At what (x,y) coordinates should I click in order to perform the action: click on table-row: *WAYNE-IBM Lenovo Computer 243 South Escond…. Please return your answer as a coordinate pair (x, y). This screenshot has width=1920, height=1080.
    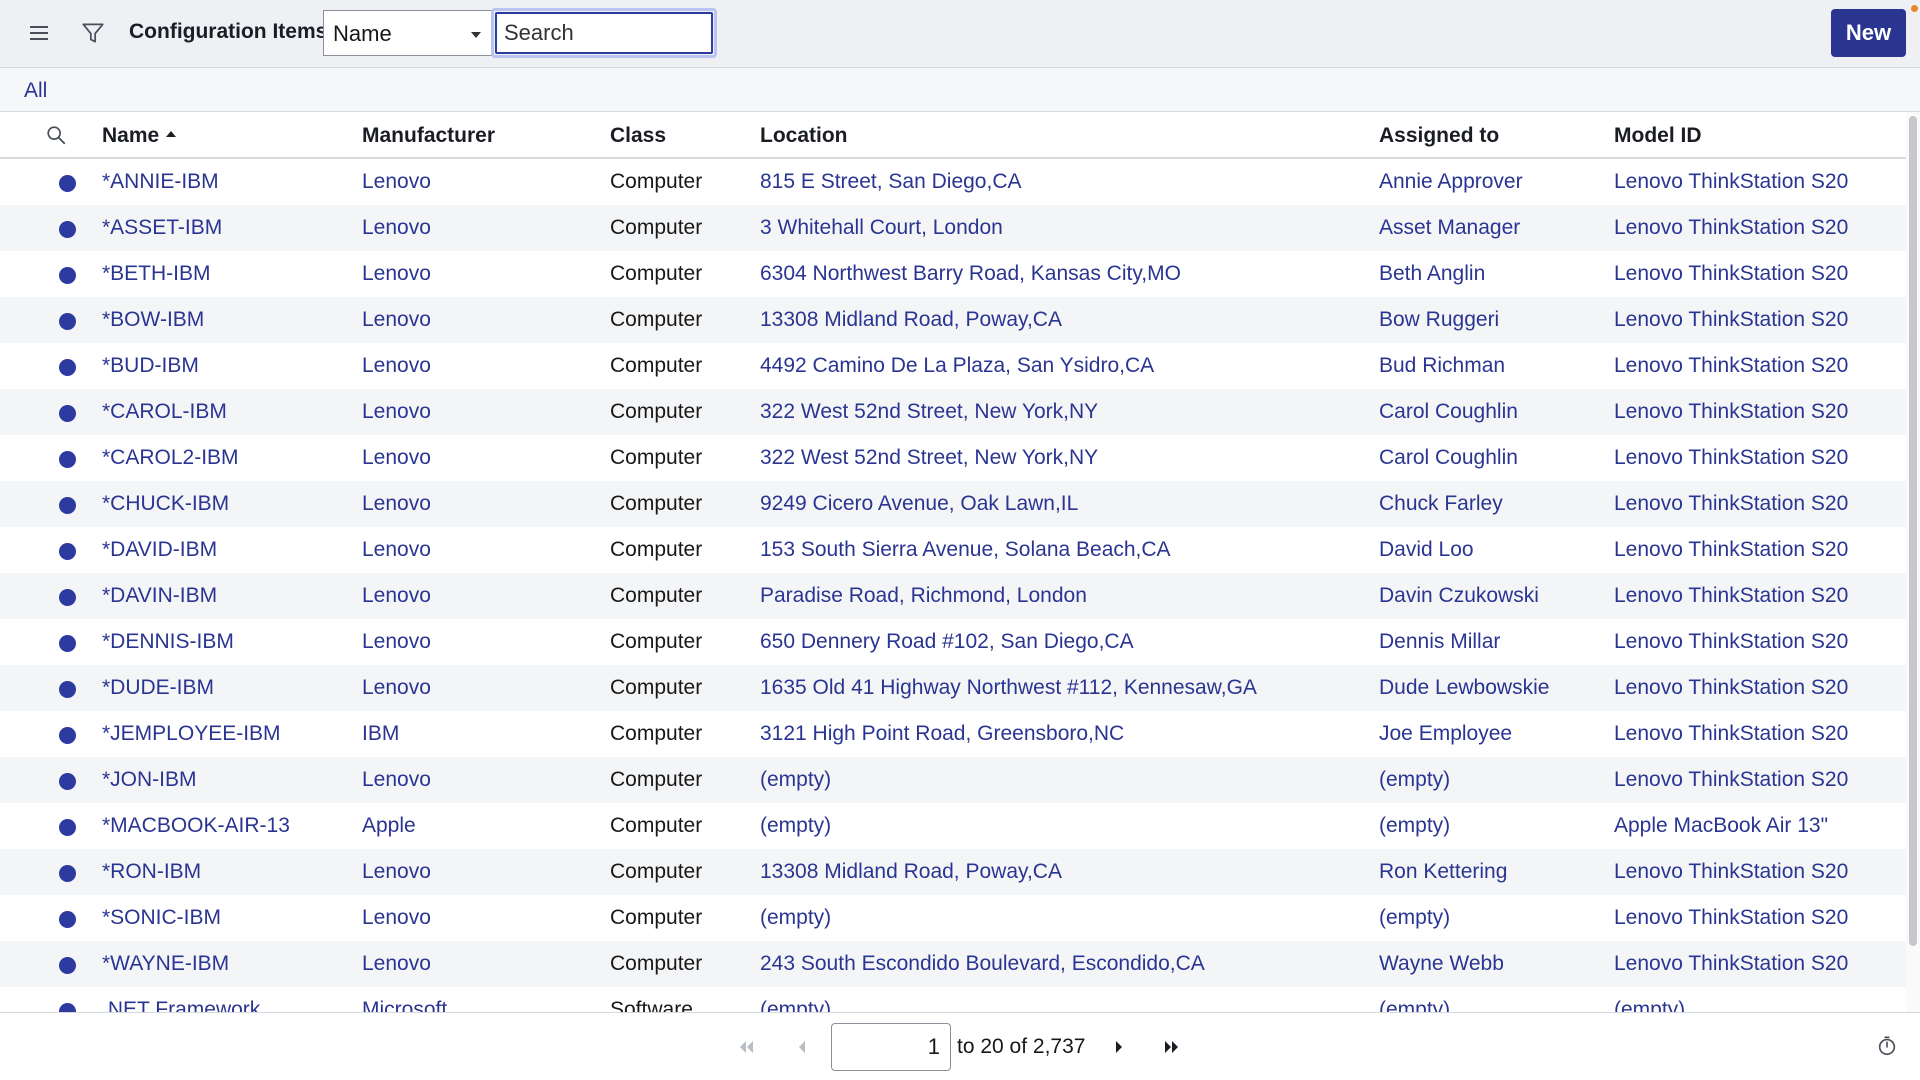
    Looking at the image, I should click on (953, 964).